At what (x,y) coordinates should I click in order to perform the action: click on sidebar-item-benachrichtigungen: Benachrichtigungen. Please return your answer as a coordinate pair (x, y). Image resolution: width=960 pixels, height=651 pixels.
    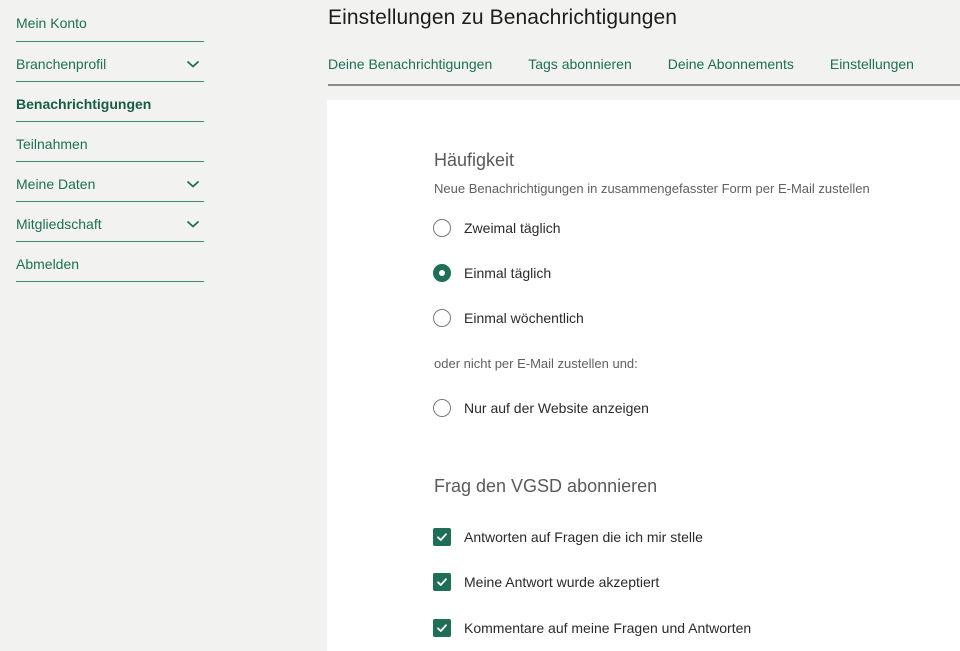
    Looking at the image, I should click on (110, 102).